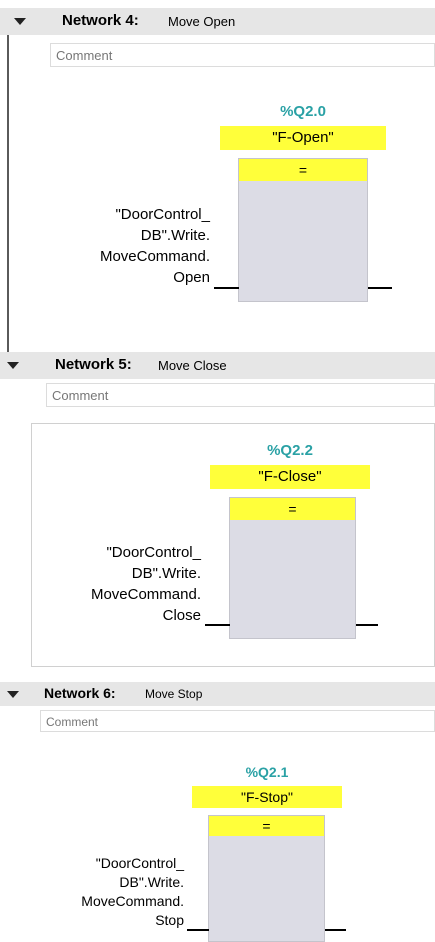  What do you see at coordinates (242, 55) in the screenshot?
I see `network-4-comment-field: Comment` at bounding box center [242, 55].